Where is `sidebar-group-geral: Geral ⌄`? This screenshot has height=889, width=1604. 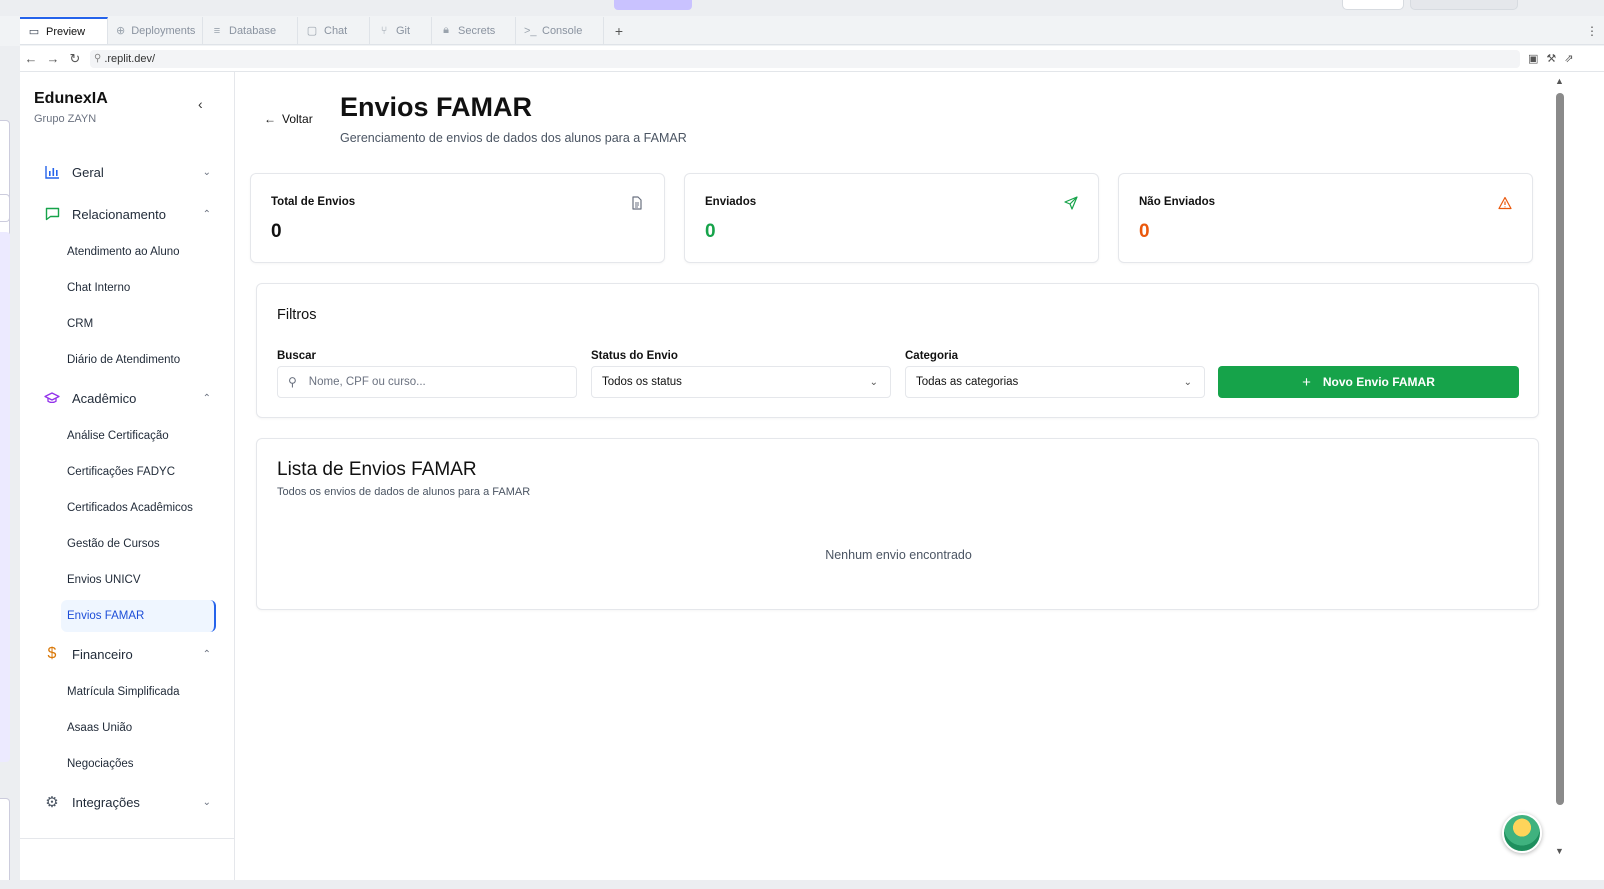 sidebar-group-geral: Geral ⌄ is located at coordinates (127, 172).